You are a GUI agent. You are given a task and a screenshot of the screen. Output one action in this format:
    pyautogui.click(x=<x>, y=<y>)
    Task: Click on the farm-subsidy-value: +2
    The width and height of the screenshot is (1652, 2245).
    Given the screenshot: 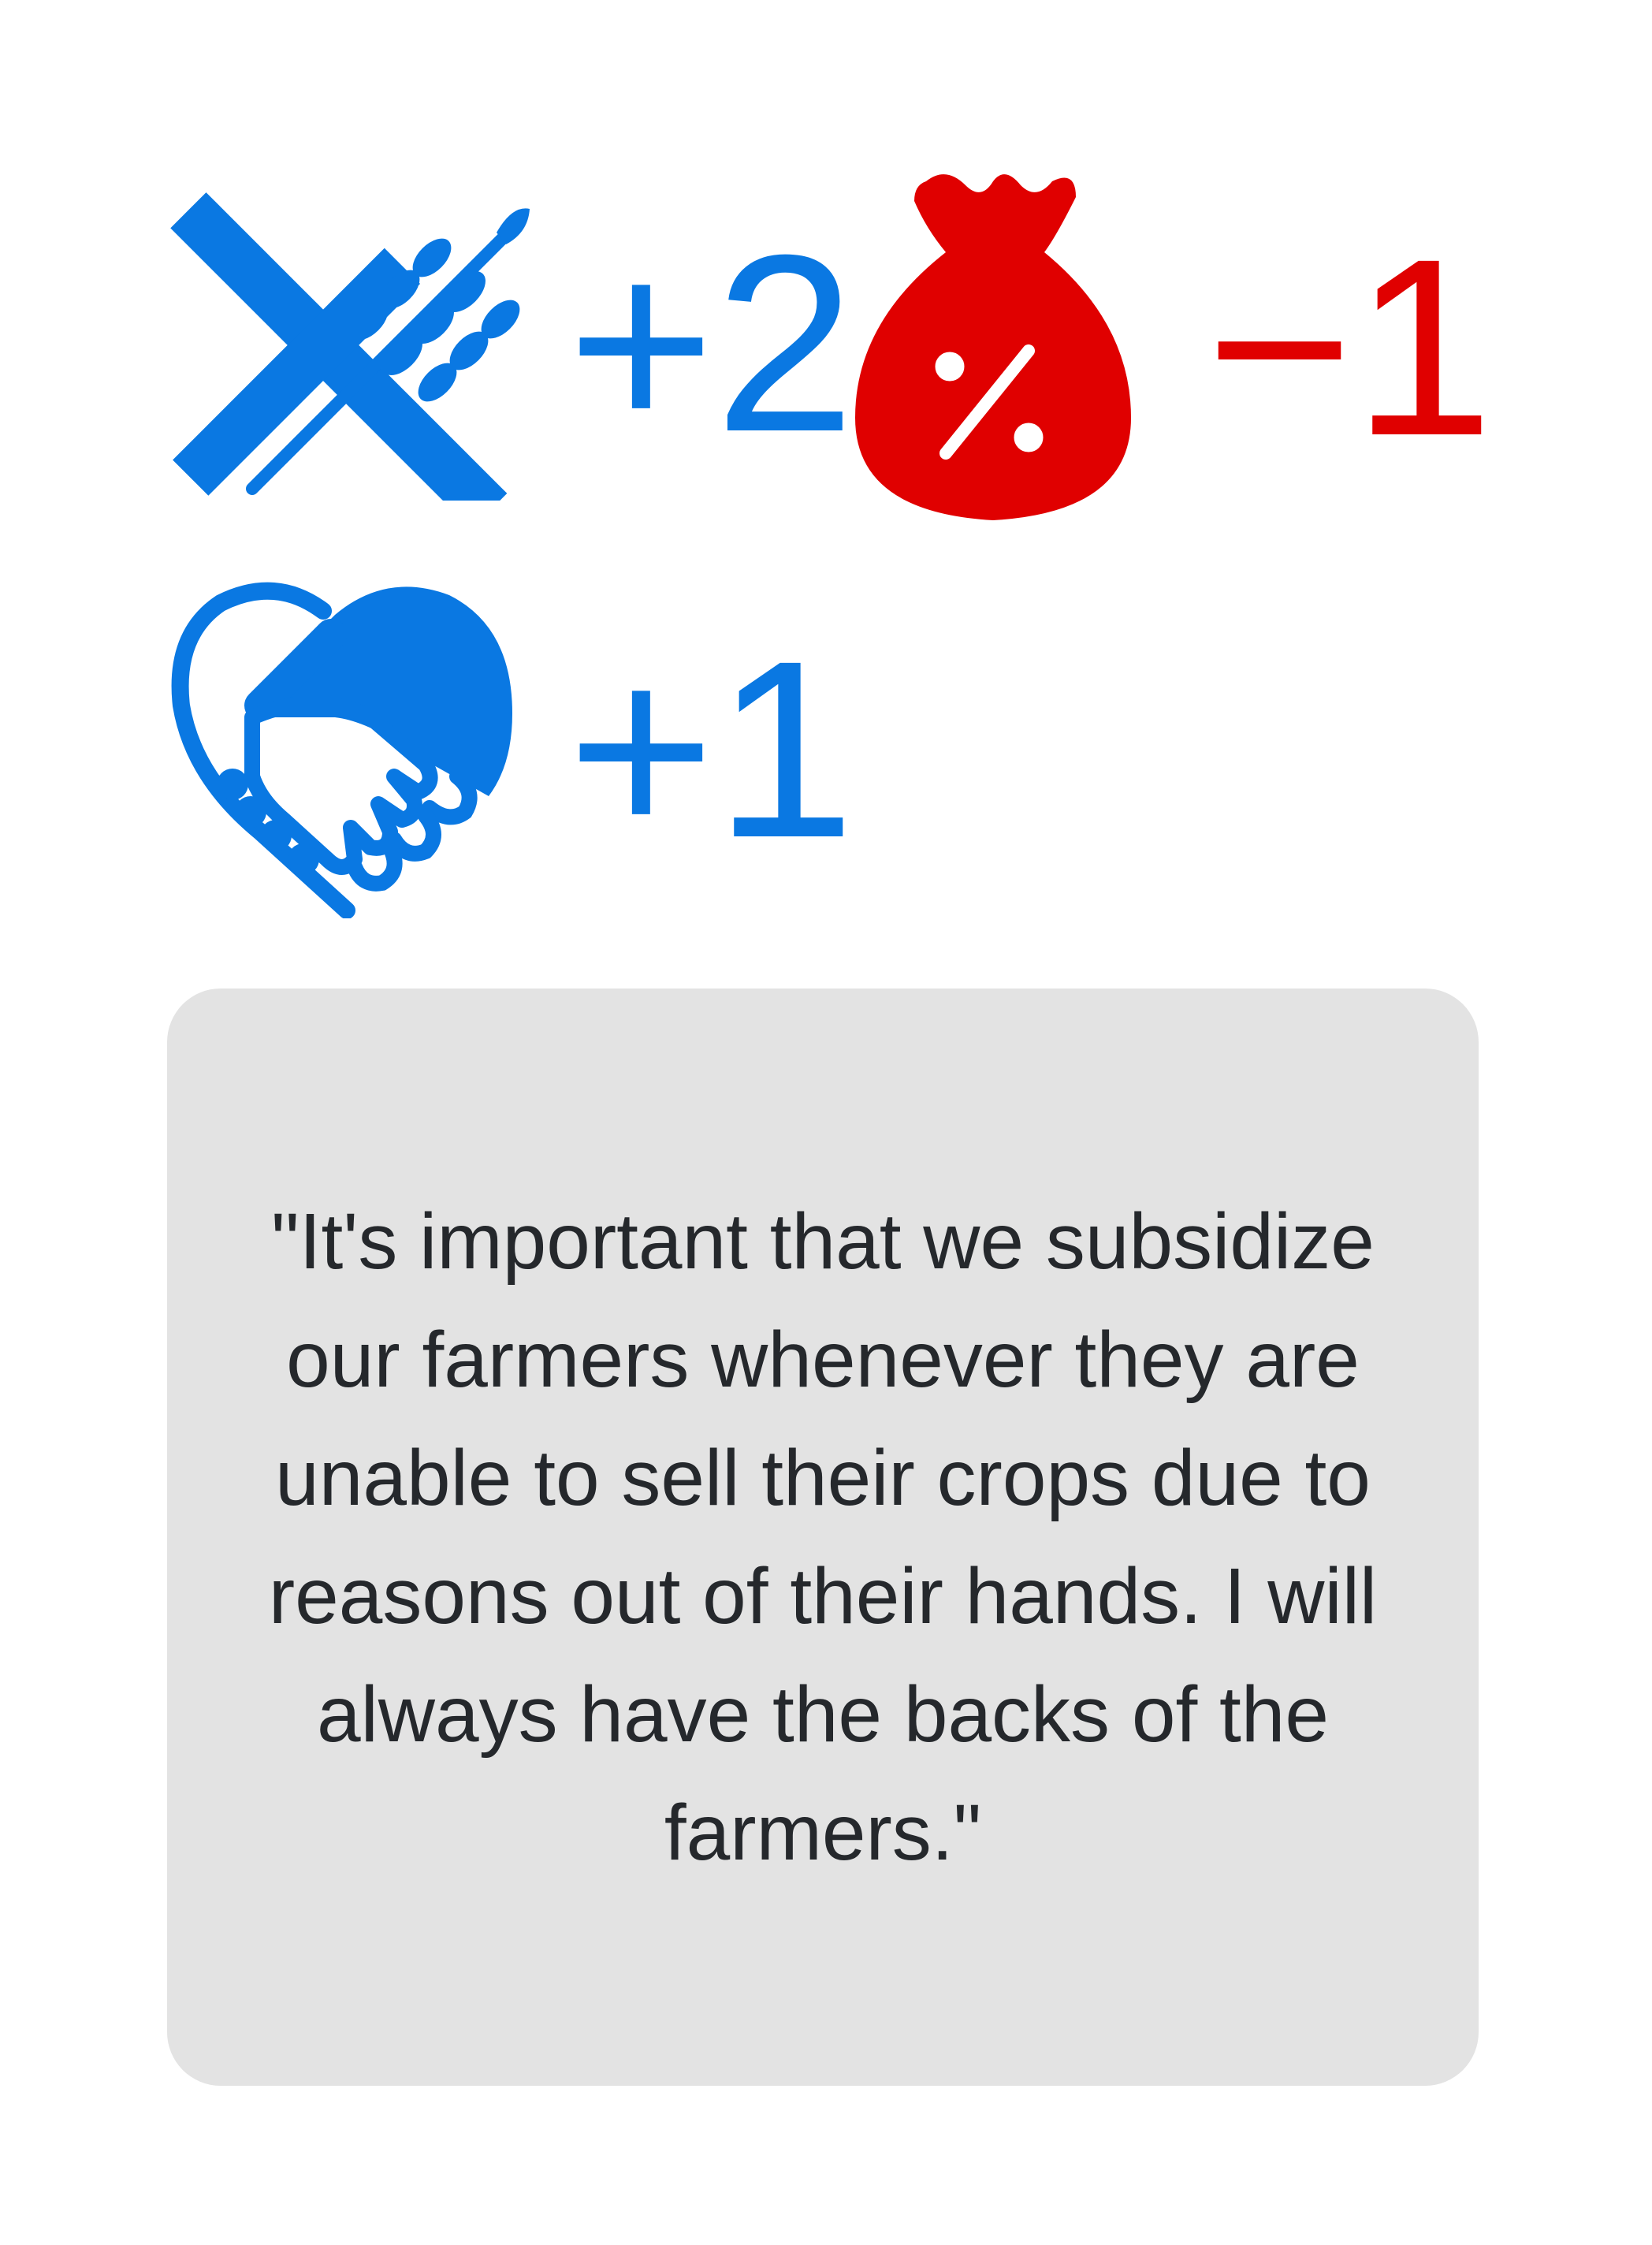 What is the action you would take?
    pyautogui.click(x=711, y=343)
    